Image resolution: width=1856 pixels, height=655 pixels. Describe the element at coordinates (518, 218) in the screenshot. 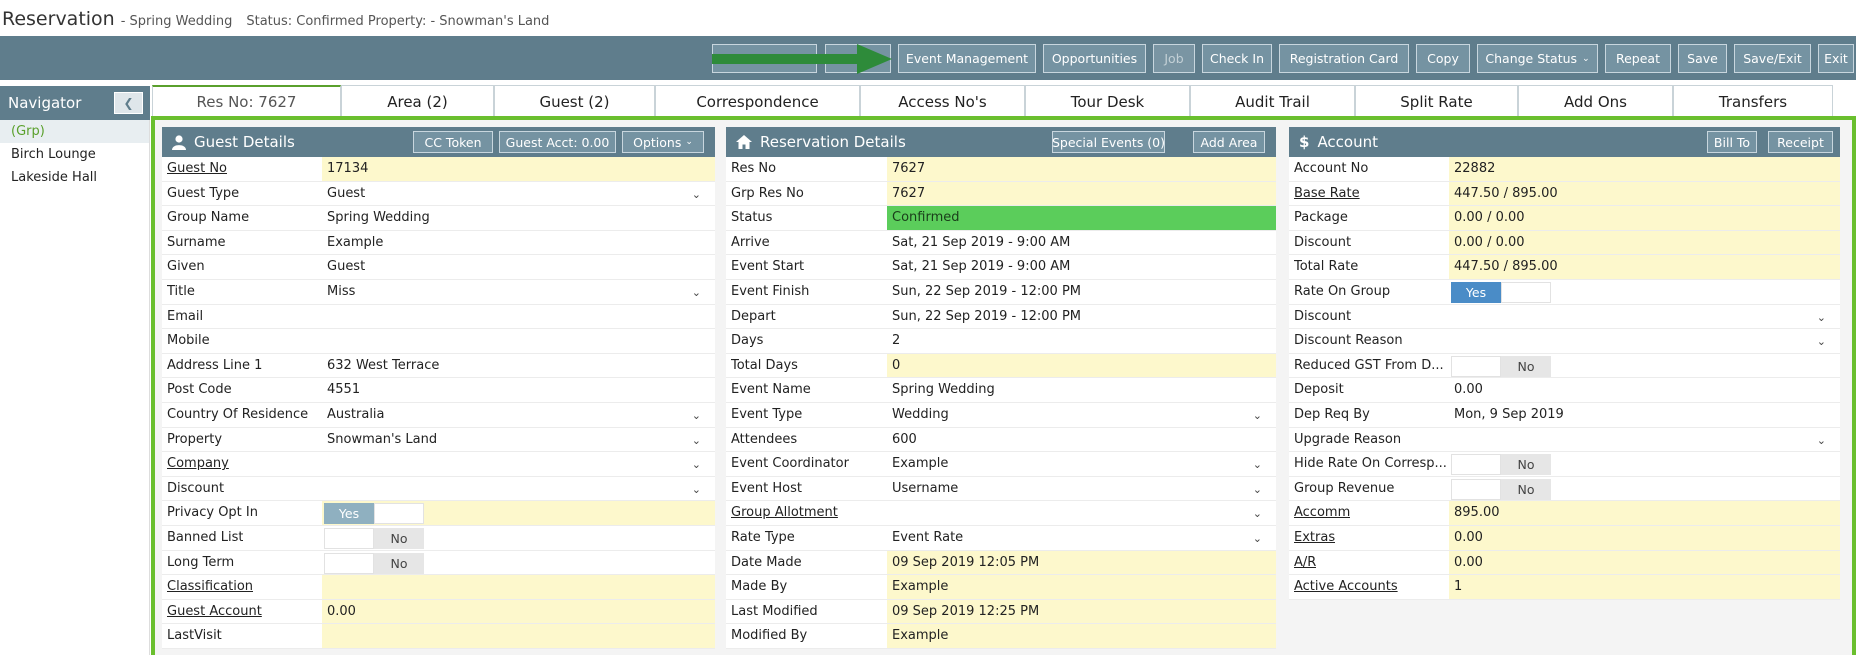

I see `group-name-field: Spring Wedding` at that location.